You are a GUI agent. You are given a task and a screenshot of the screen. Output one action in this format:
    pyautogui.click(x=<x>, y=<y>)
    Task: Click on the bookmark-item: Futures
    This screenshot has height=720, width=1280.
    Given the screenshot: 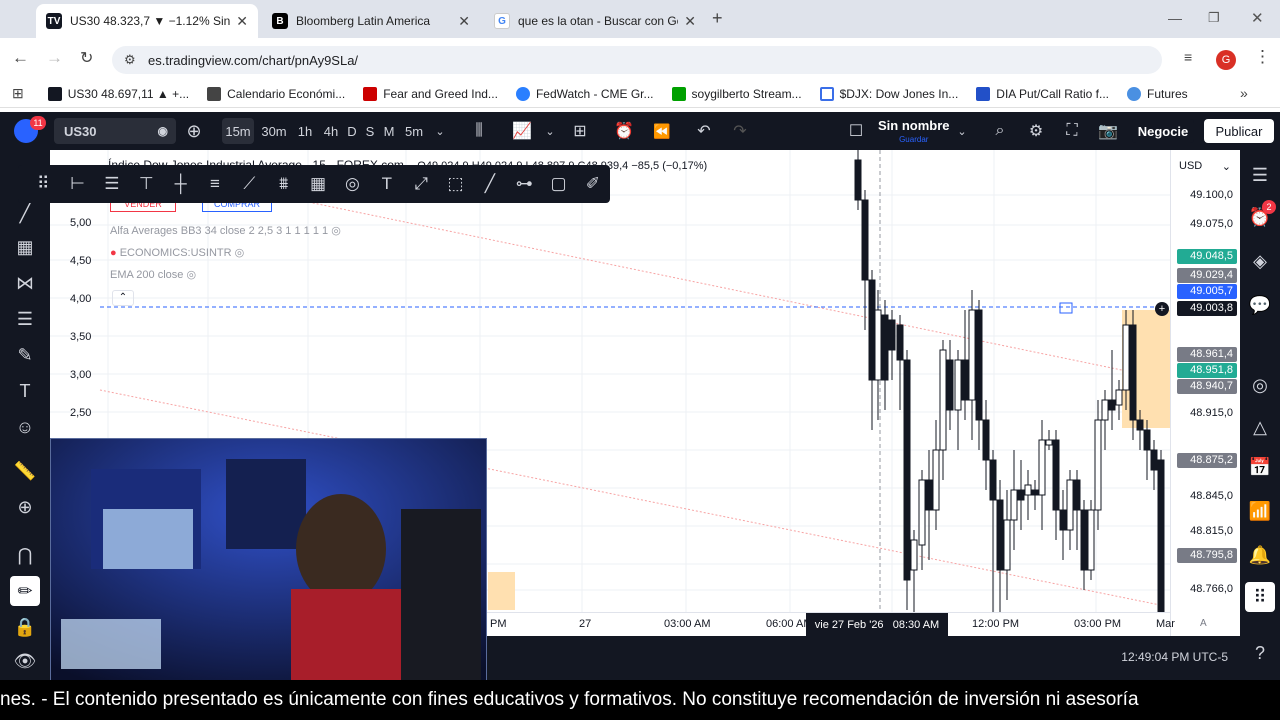 What is the action you would take?
    pyautogui.click(x=1157, y=93)
    